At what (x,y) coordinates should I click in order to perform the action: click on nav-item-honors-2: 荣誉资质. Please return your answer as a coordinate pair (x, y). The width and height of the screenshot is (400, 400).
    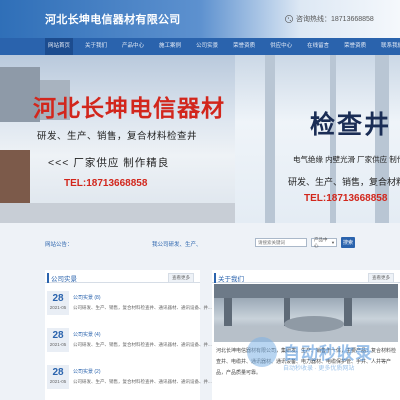
    Looking at the image, I should click on (355, 46).